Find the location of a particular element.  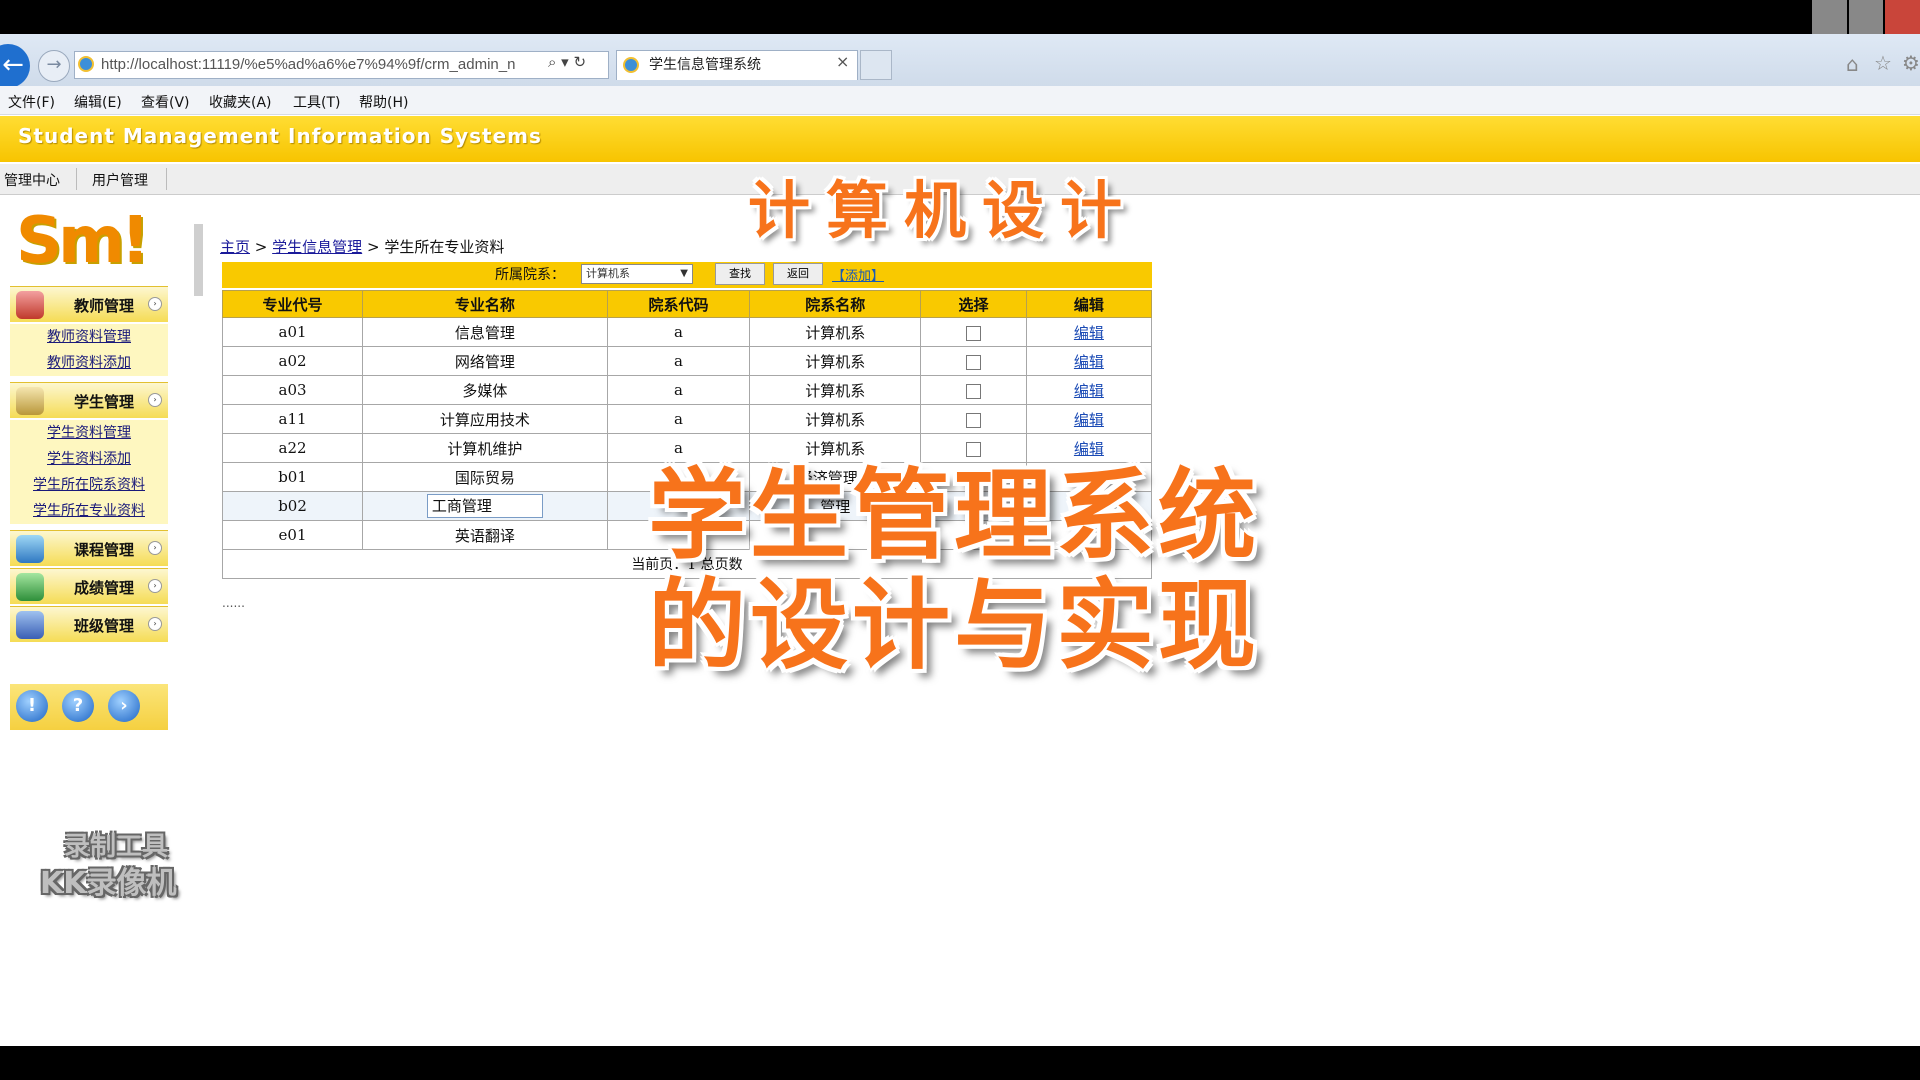

cell-code: b02 is located at coordinates (292, 506).